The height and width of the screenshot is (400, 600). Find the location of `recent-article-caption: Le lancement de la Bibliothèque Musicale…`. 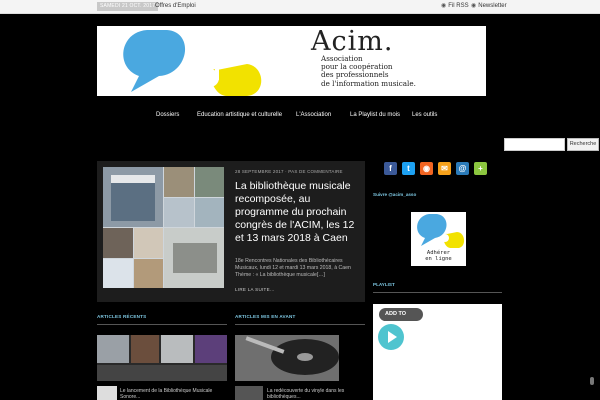

recent-article-caption: Le lancement de la Bibliothèque Musicale… is located at coordinates (175, 394).